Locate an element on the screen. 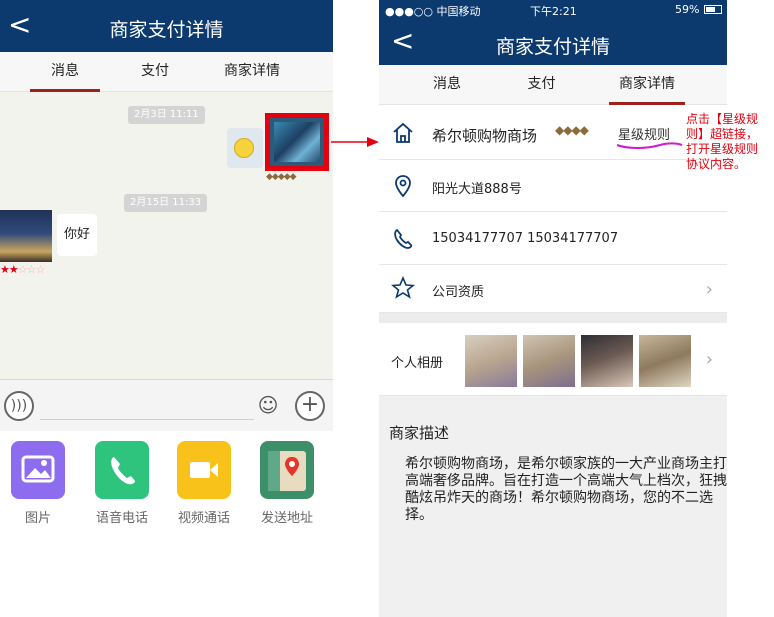 The image size is (774, 617). timestamp: 2月3日 11:11 is located at coordinates (166, 115).